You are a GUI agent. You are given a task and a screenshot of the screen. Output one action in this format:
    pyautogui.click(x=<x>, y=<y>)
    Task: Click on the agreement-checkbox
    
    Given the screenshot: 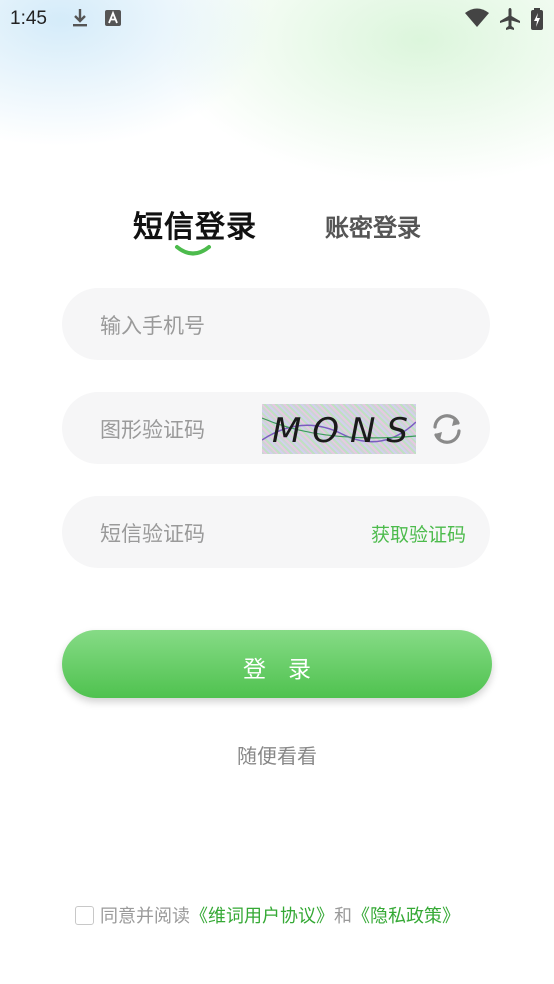 What is the action you would take?
    pyautogui.click(x=84, y=915)
    